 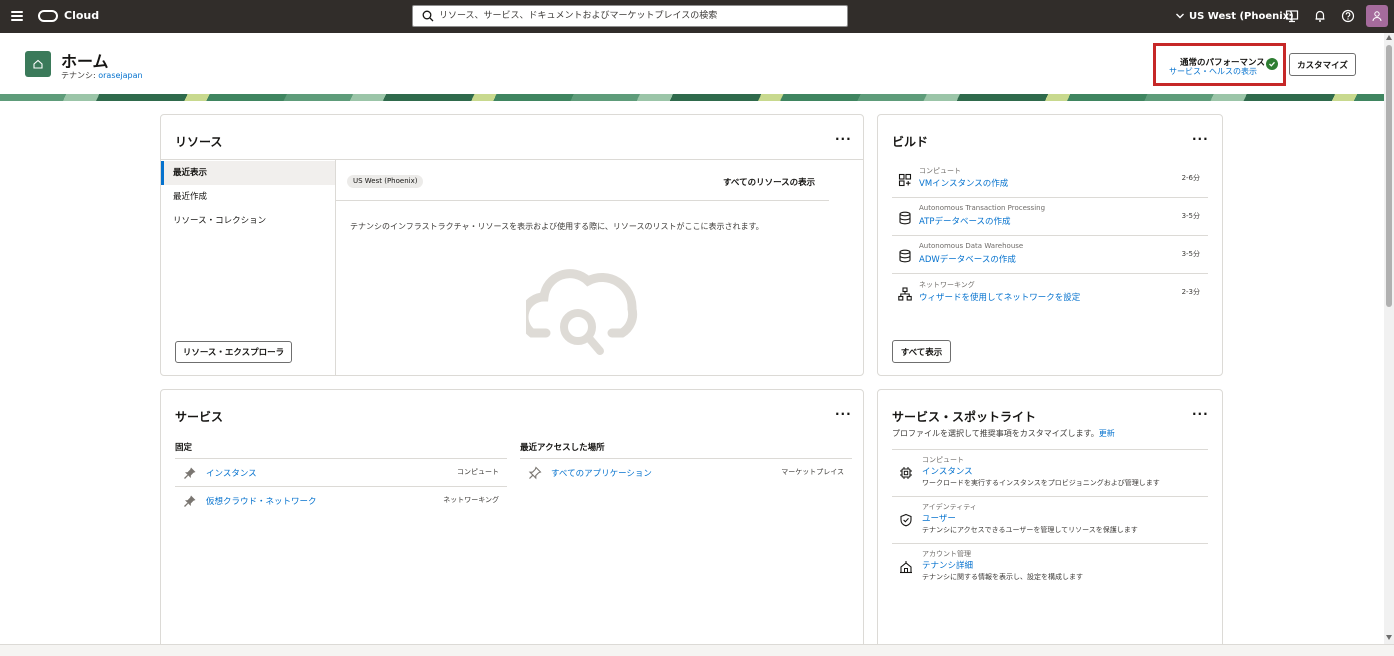 What do you see at coordinates (80, 75) in the screenshot?
I see `tenancy-label: テナンシ:` at bounding box center [80, 75].